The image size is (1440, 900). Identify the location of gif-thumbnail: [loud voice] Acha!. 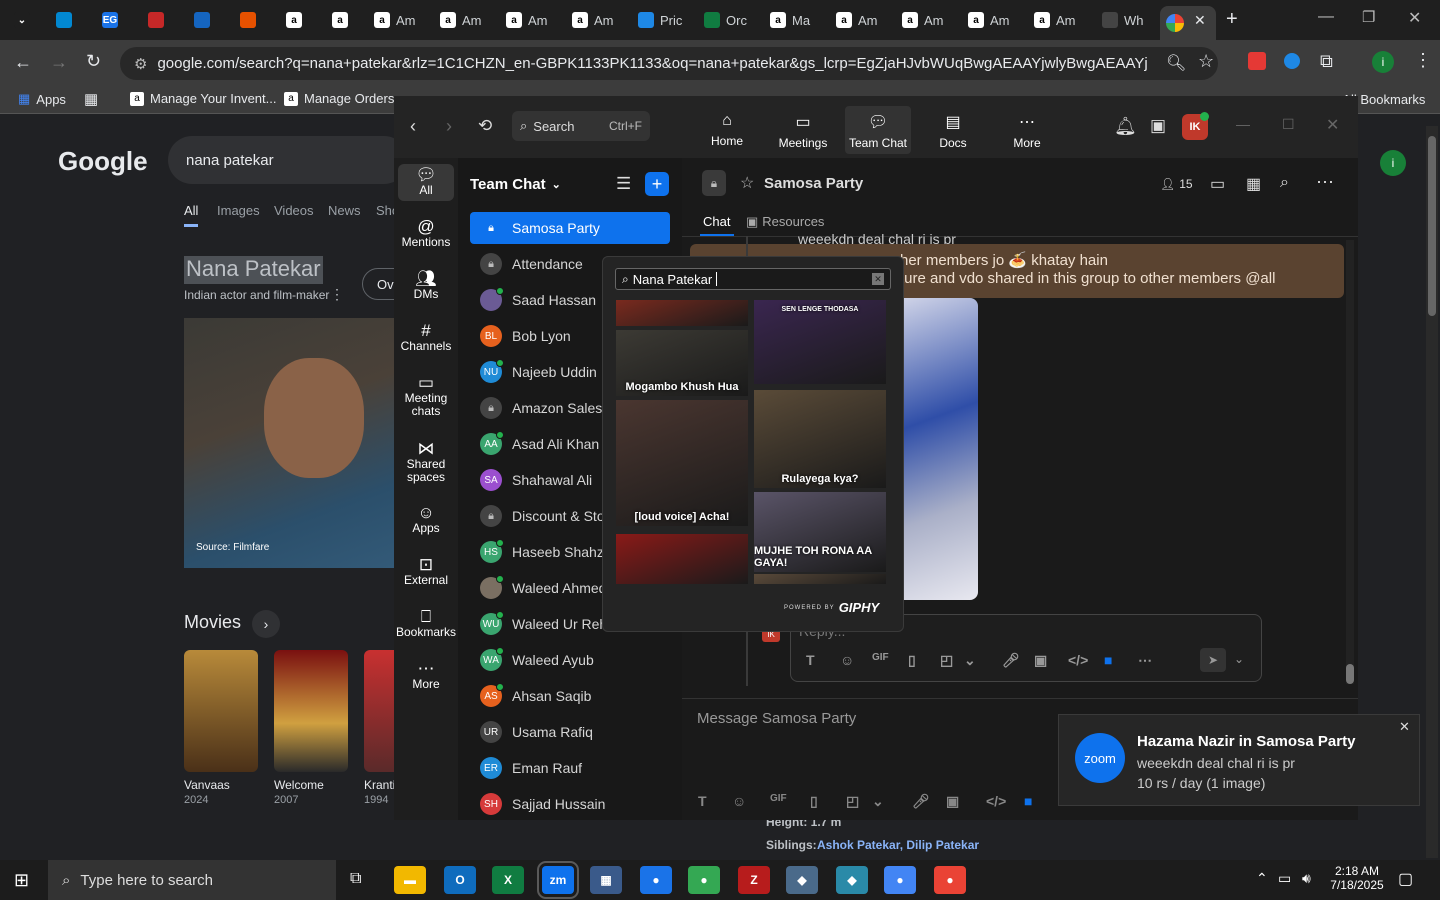
(682, 463).